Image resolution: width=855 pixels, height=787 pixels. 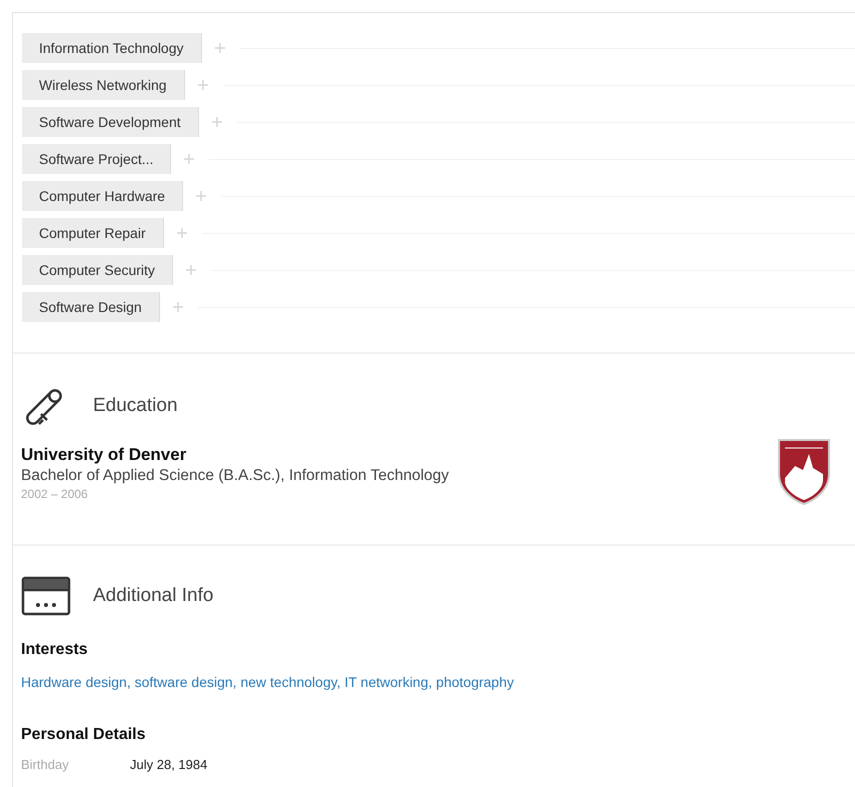 I want to click on archive-box-icon, so click(x=46, y=596).